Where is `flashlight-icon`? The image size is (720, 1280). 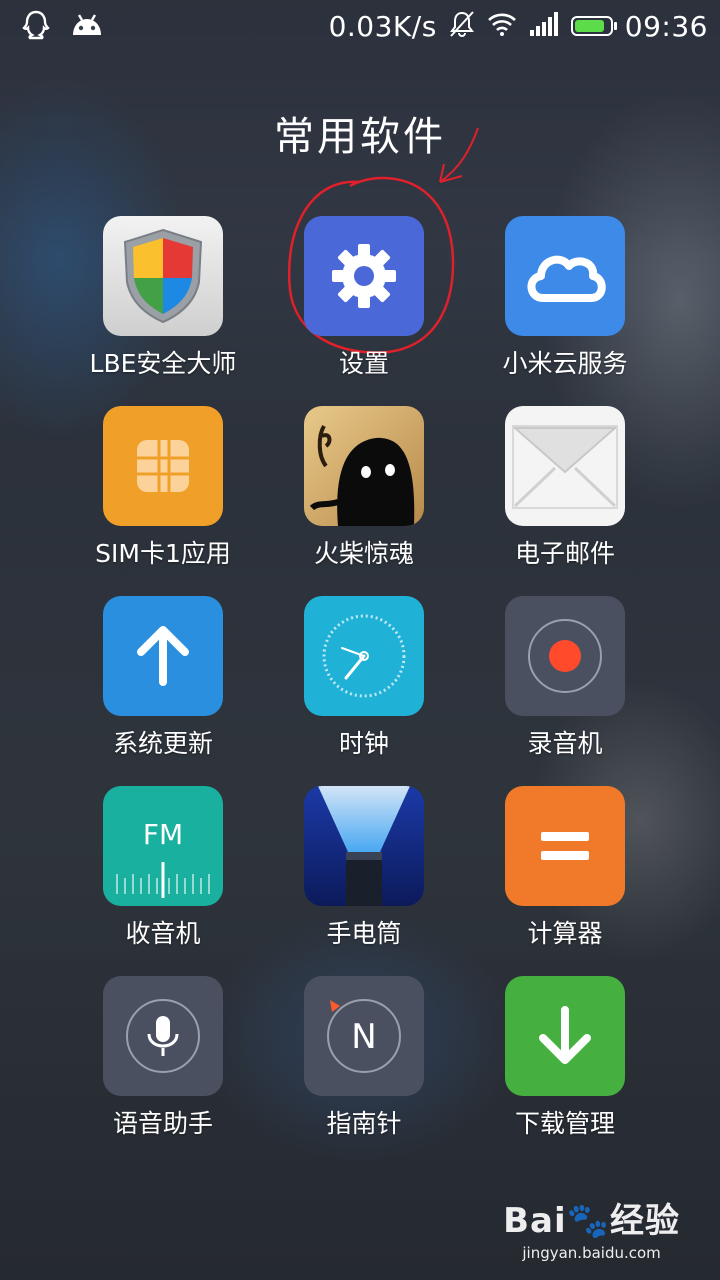 flashlight-icon is located at coordinates (364, 846).